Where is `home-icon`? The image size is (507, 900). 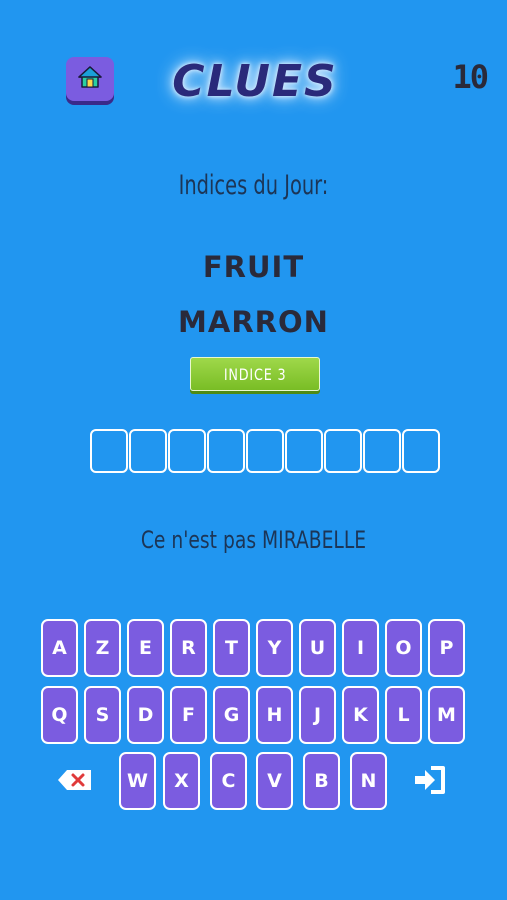
home-icon is located at coordinates (90, 79).